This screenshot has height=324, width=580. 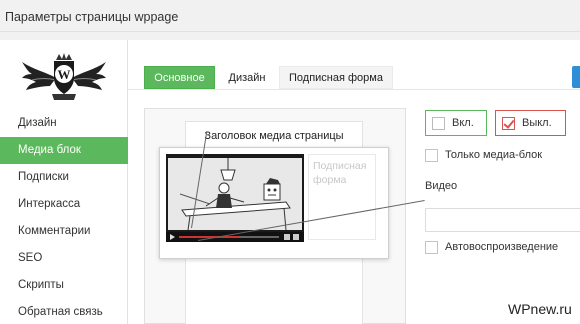 What do you see at coordinates (63, 204) in the screenshot?
I see `sidebar-item-interkassa: Интеркасса` at bounding box center [63, 204].